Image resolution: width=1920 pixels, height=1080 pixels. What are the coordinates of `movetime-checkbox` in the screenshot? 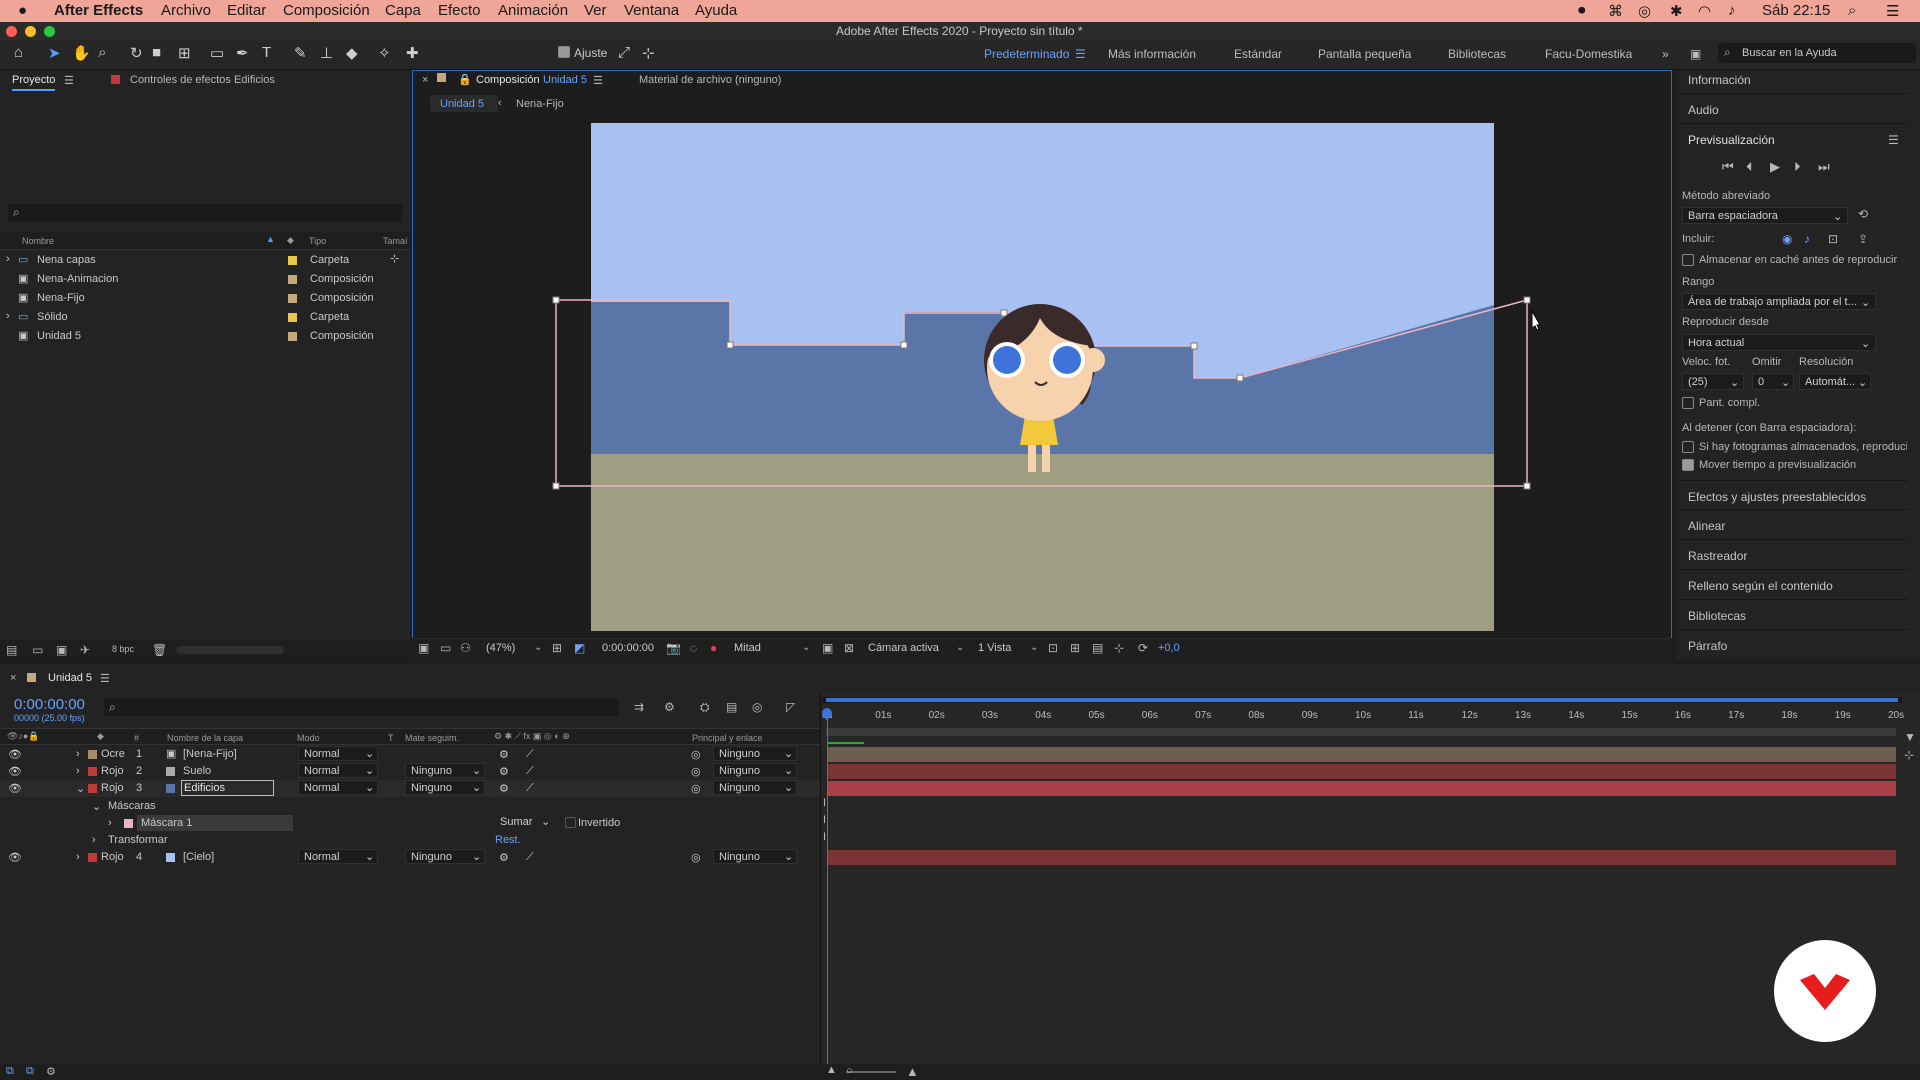 It's located at (1688, 465).